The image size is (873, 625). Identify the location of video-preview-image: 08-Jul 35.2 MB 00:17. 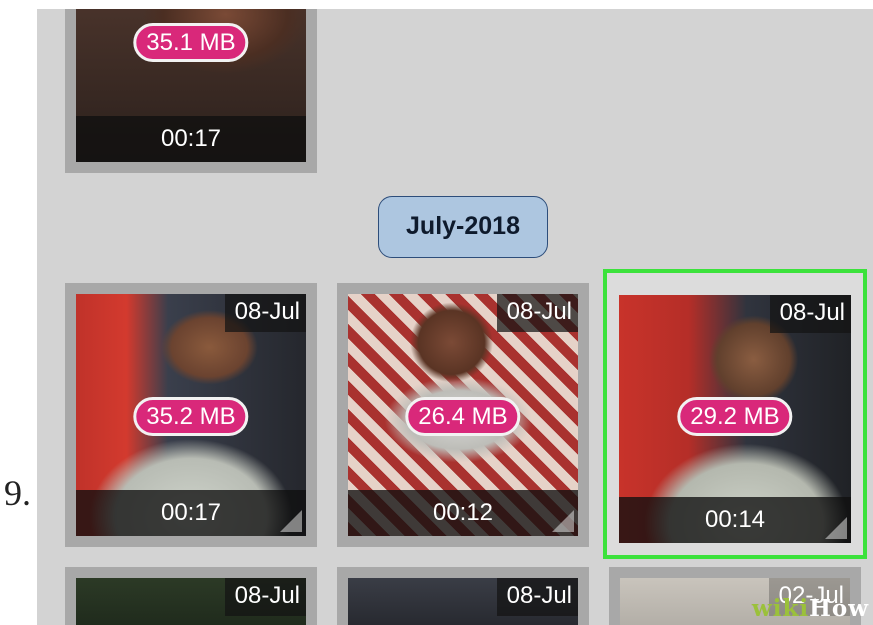
(191, 415).